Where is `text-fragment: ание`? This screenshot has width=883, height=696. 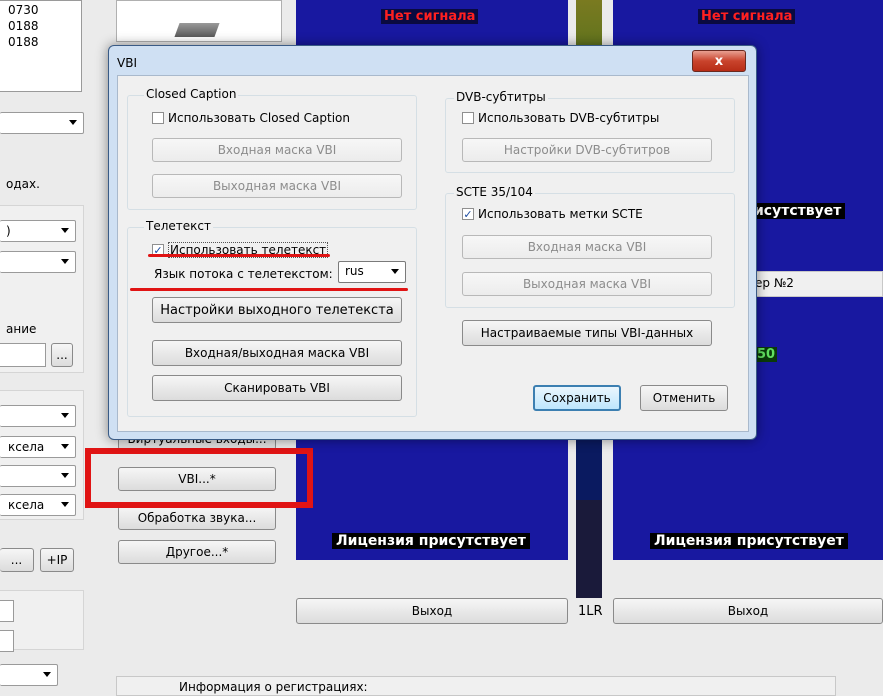
text-fragment: ание is located at coordinates (21, 329).